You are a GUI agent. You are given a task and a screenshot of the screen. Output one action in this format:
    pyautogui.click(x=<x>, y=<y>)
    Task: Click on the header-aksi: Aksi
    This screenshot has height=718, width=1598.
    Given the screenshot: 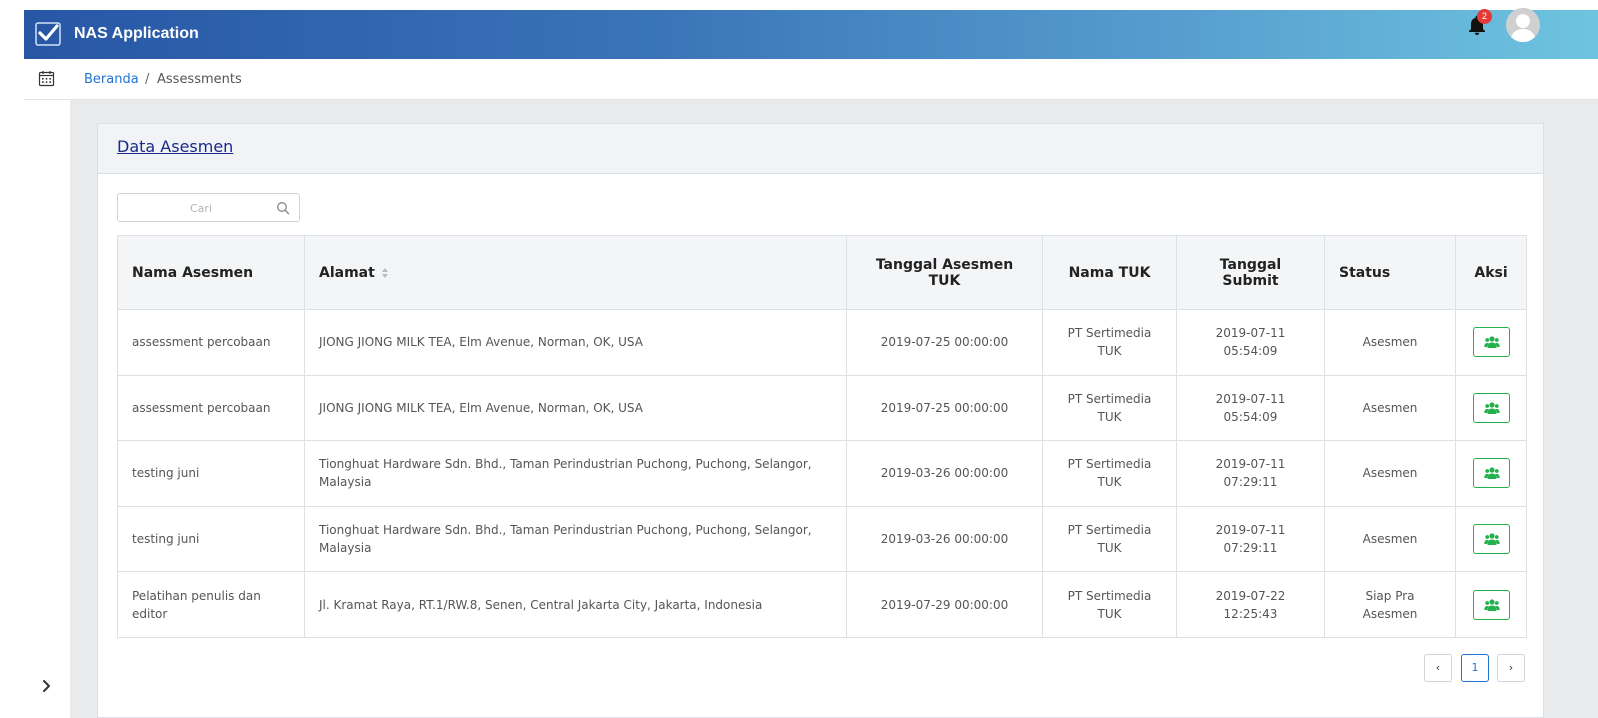 What is the action you would take?
    pyautogui.click(x=1491, y=272)
    